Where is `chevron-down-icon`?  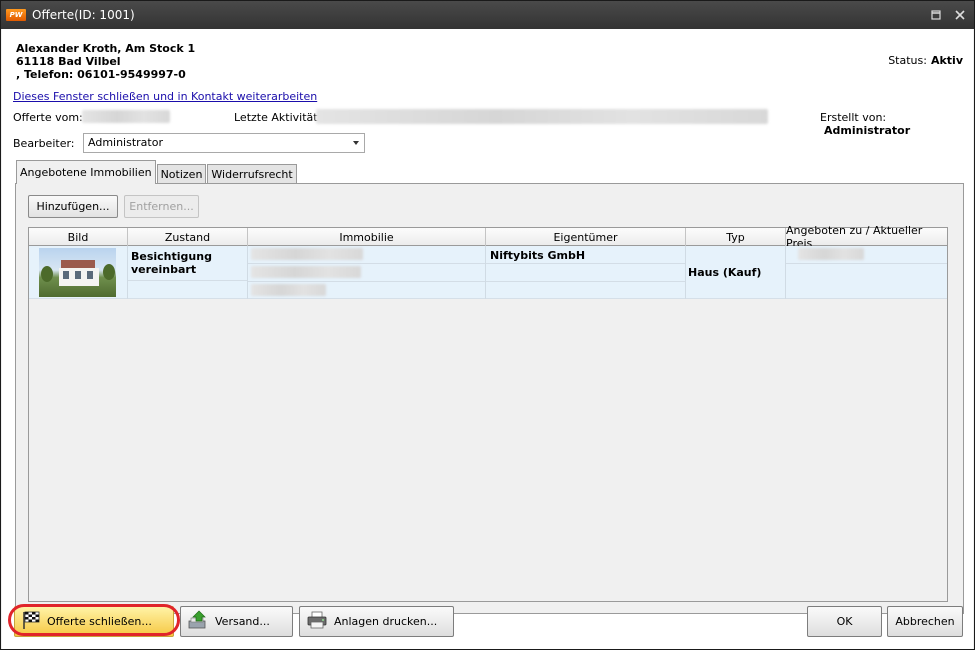
chevron-down-icon is located at coordinates (356, 143).